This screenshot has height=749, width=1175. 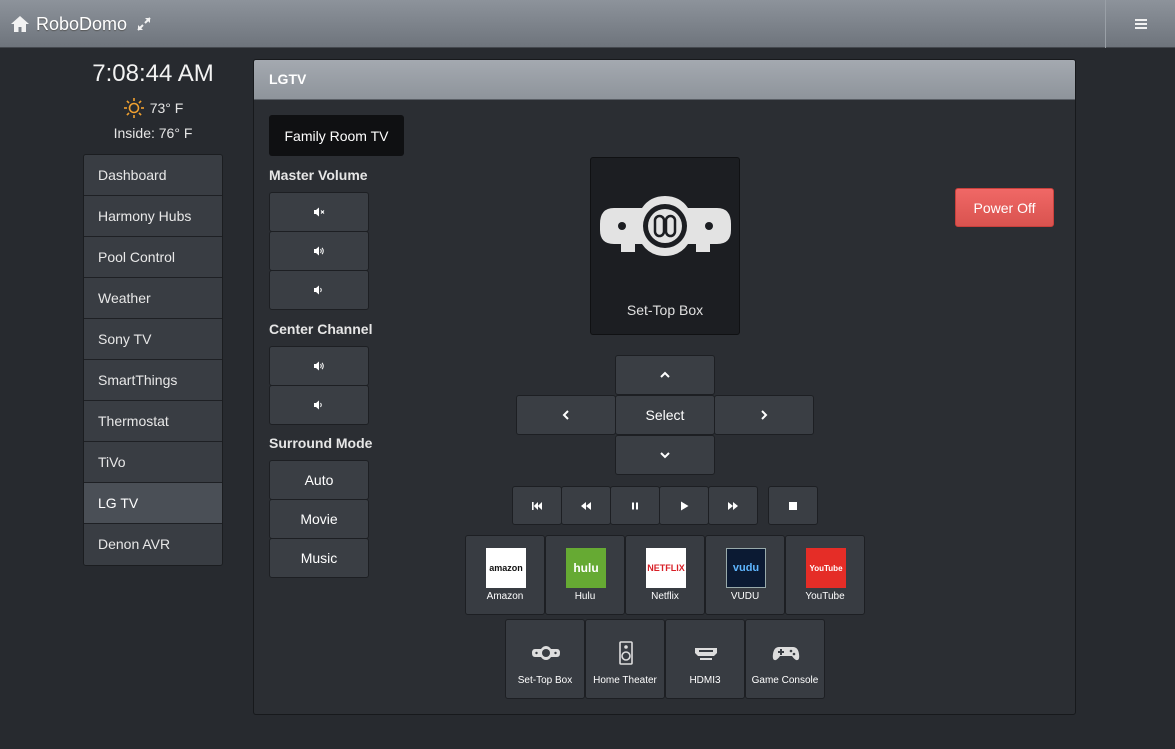 What do you see at coordinates (826, 568) in the screenshot?
I see `youtube-logo: YouTube` at bounding box center [826, 568].